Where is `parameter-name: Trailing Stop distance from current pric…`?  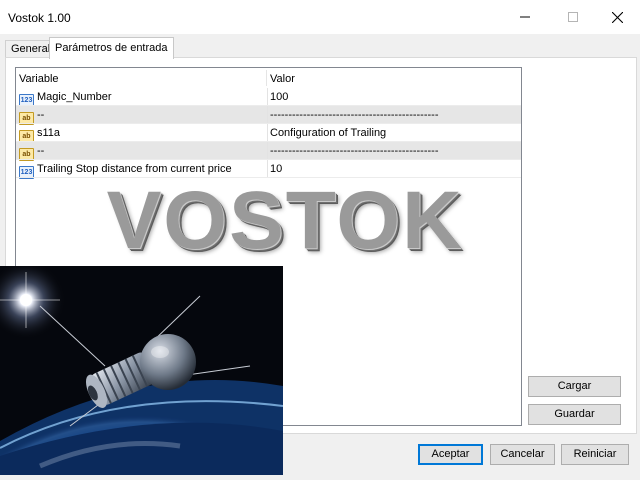 parameter-name: Trailing Stop distance from current pric… is located at coordinates (134, 169).